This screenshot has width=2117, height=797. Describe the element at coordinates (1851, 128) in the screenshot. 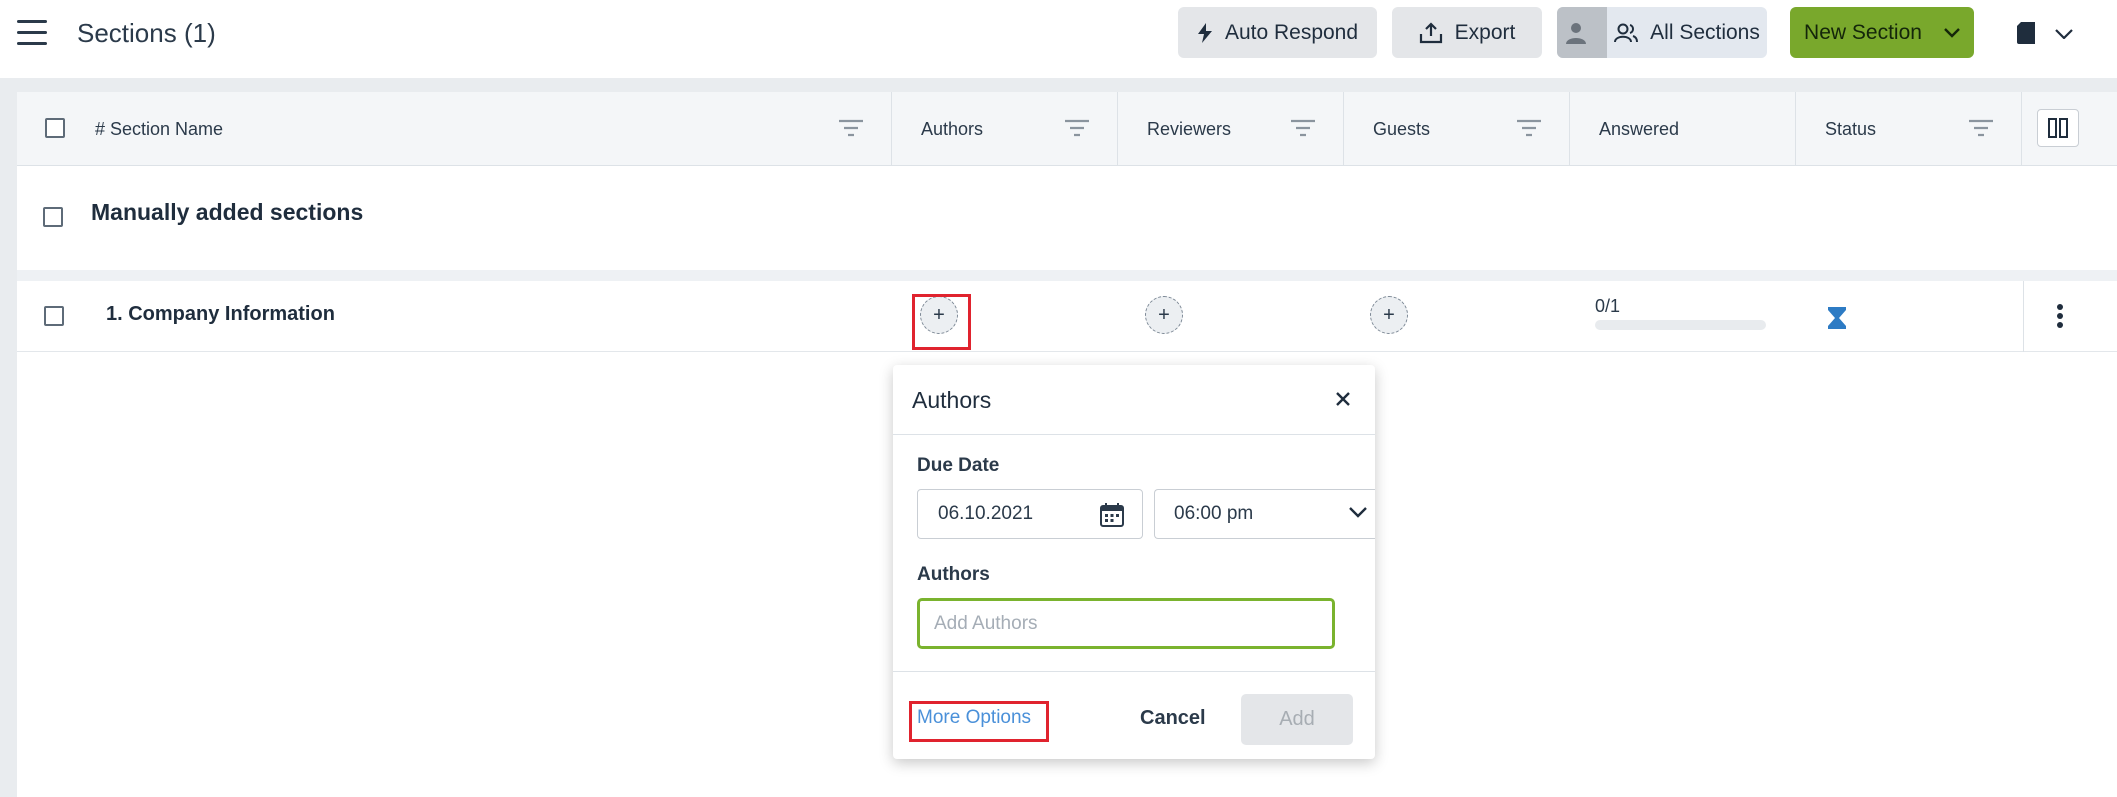

I see `column-label: Status` at that location.